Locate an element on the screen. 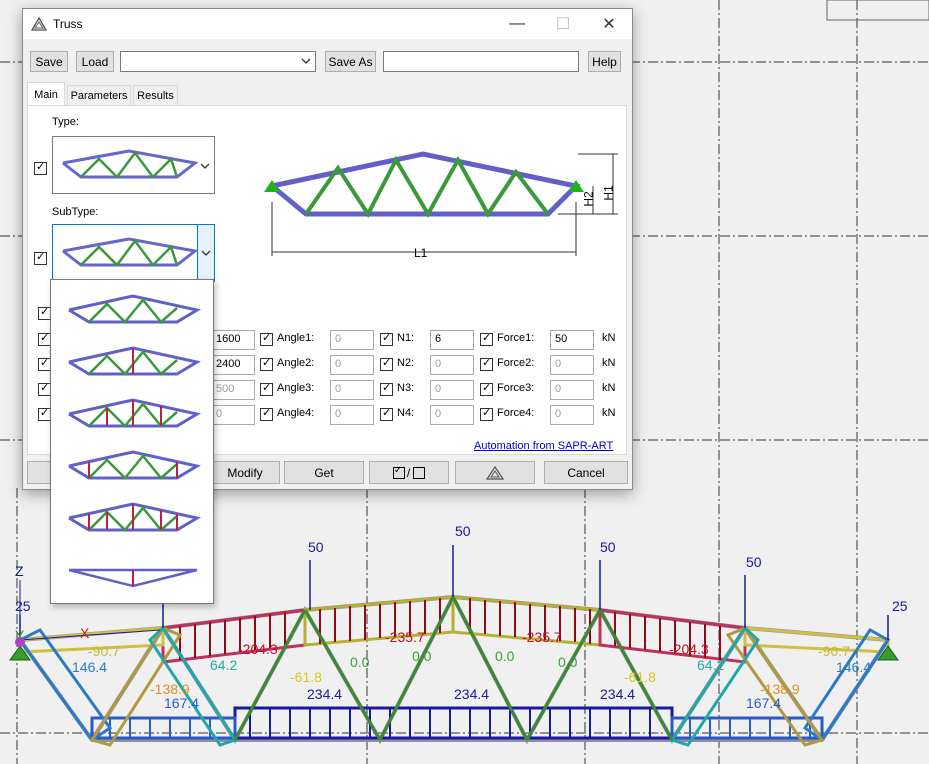  angle1-checkbox is located at coordinates (266, 339).